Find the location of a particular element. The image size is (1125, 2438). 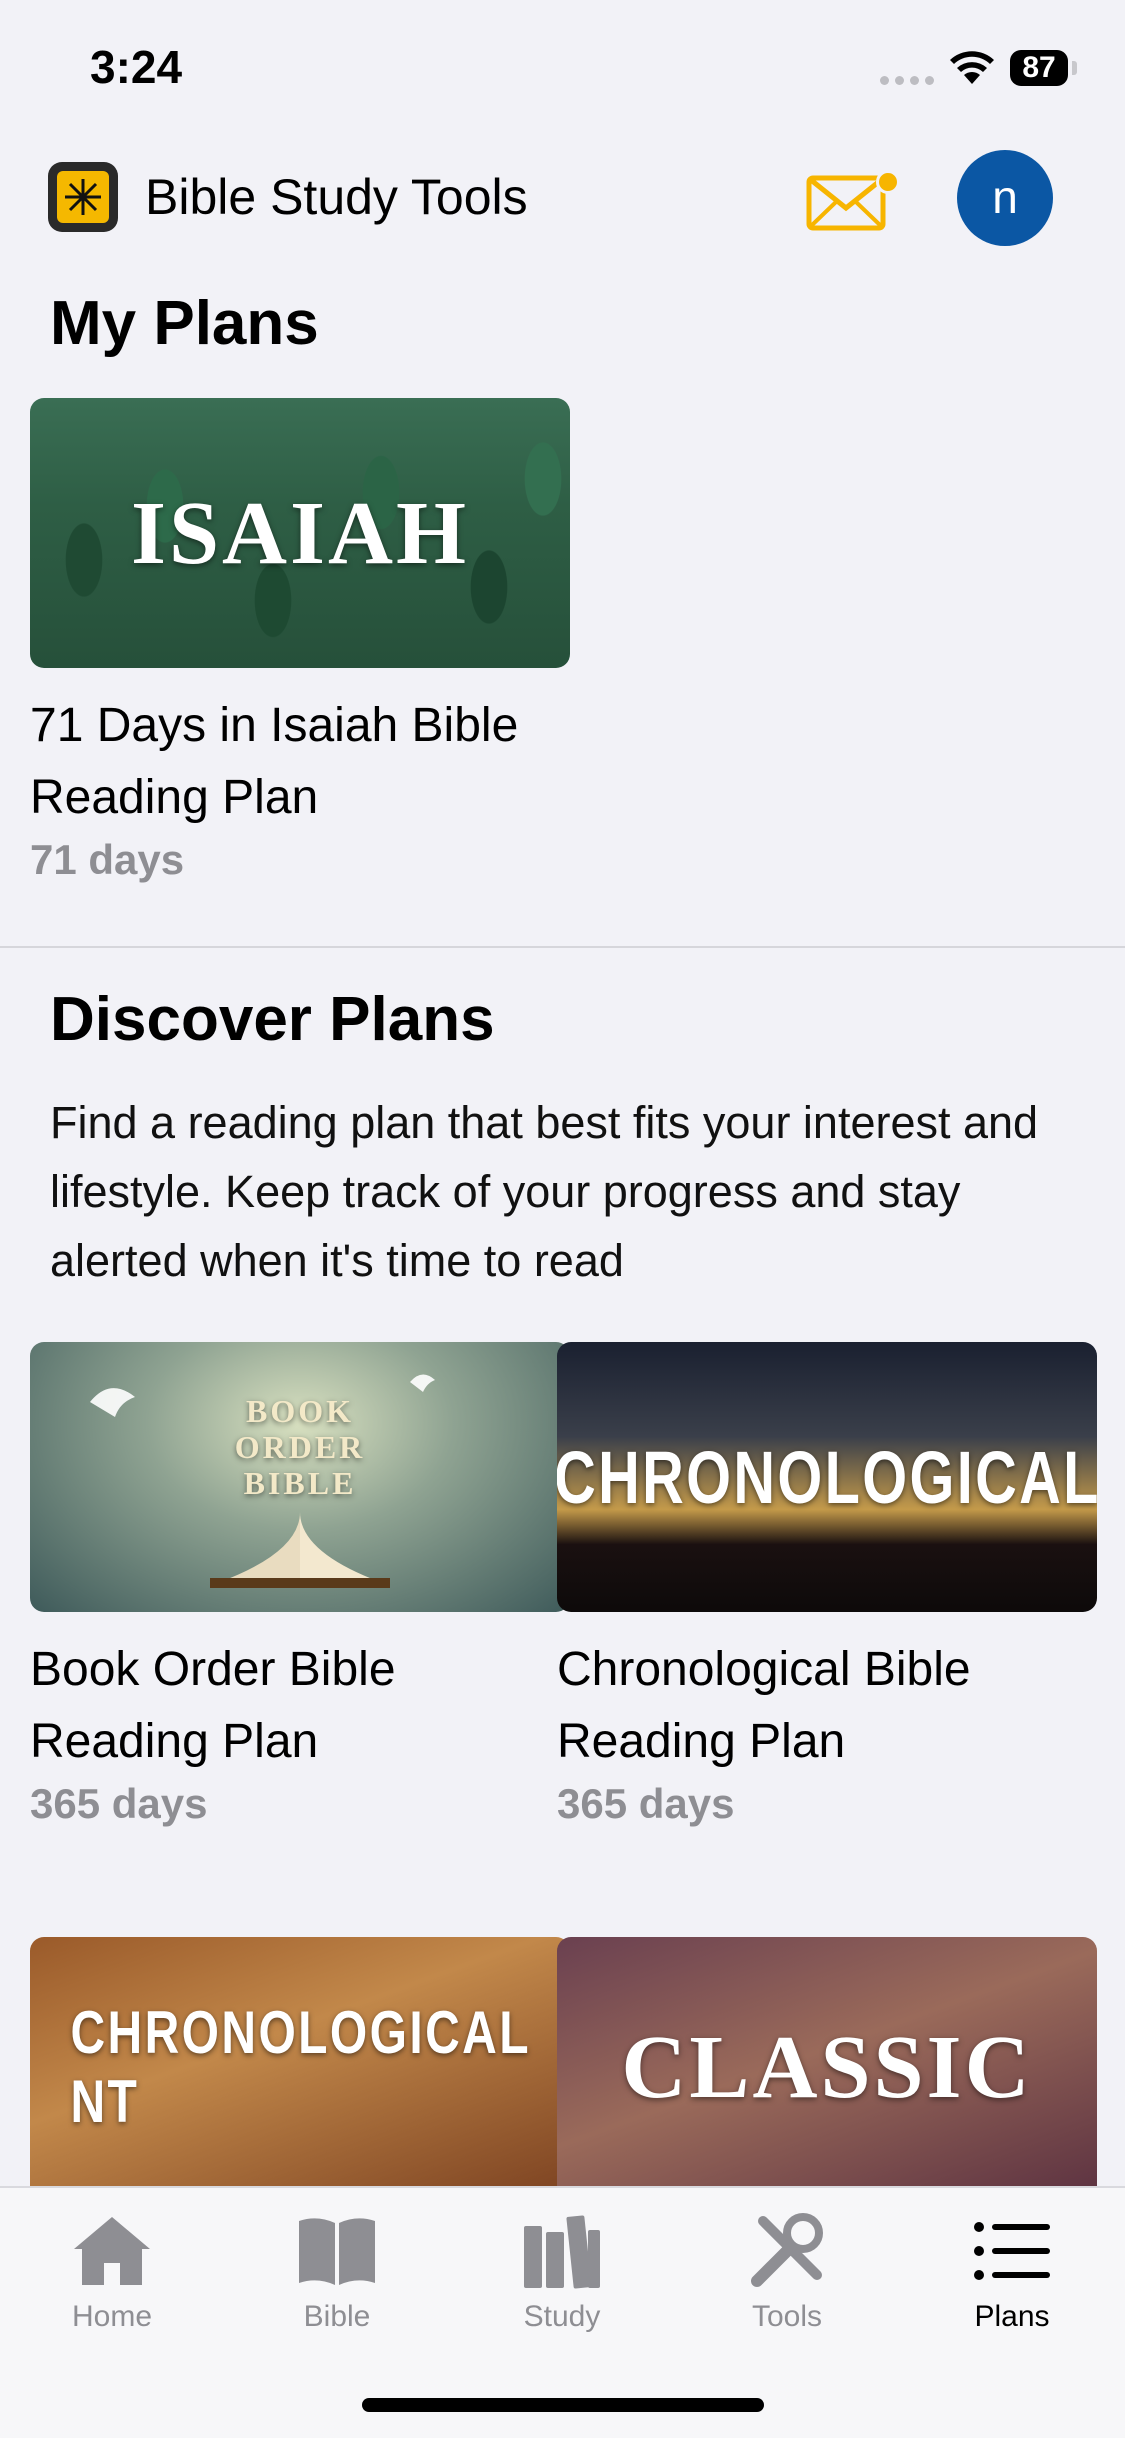

list-icon is located at coordinates (1012, 2251).